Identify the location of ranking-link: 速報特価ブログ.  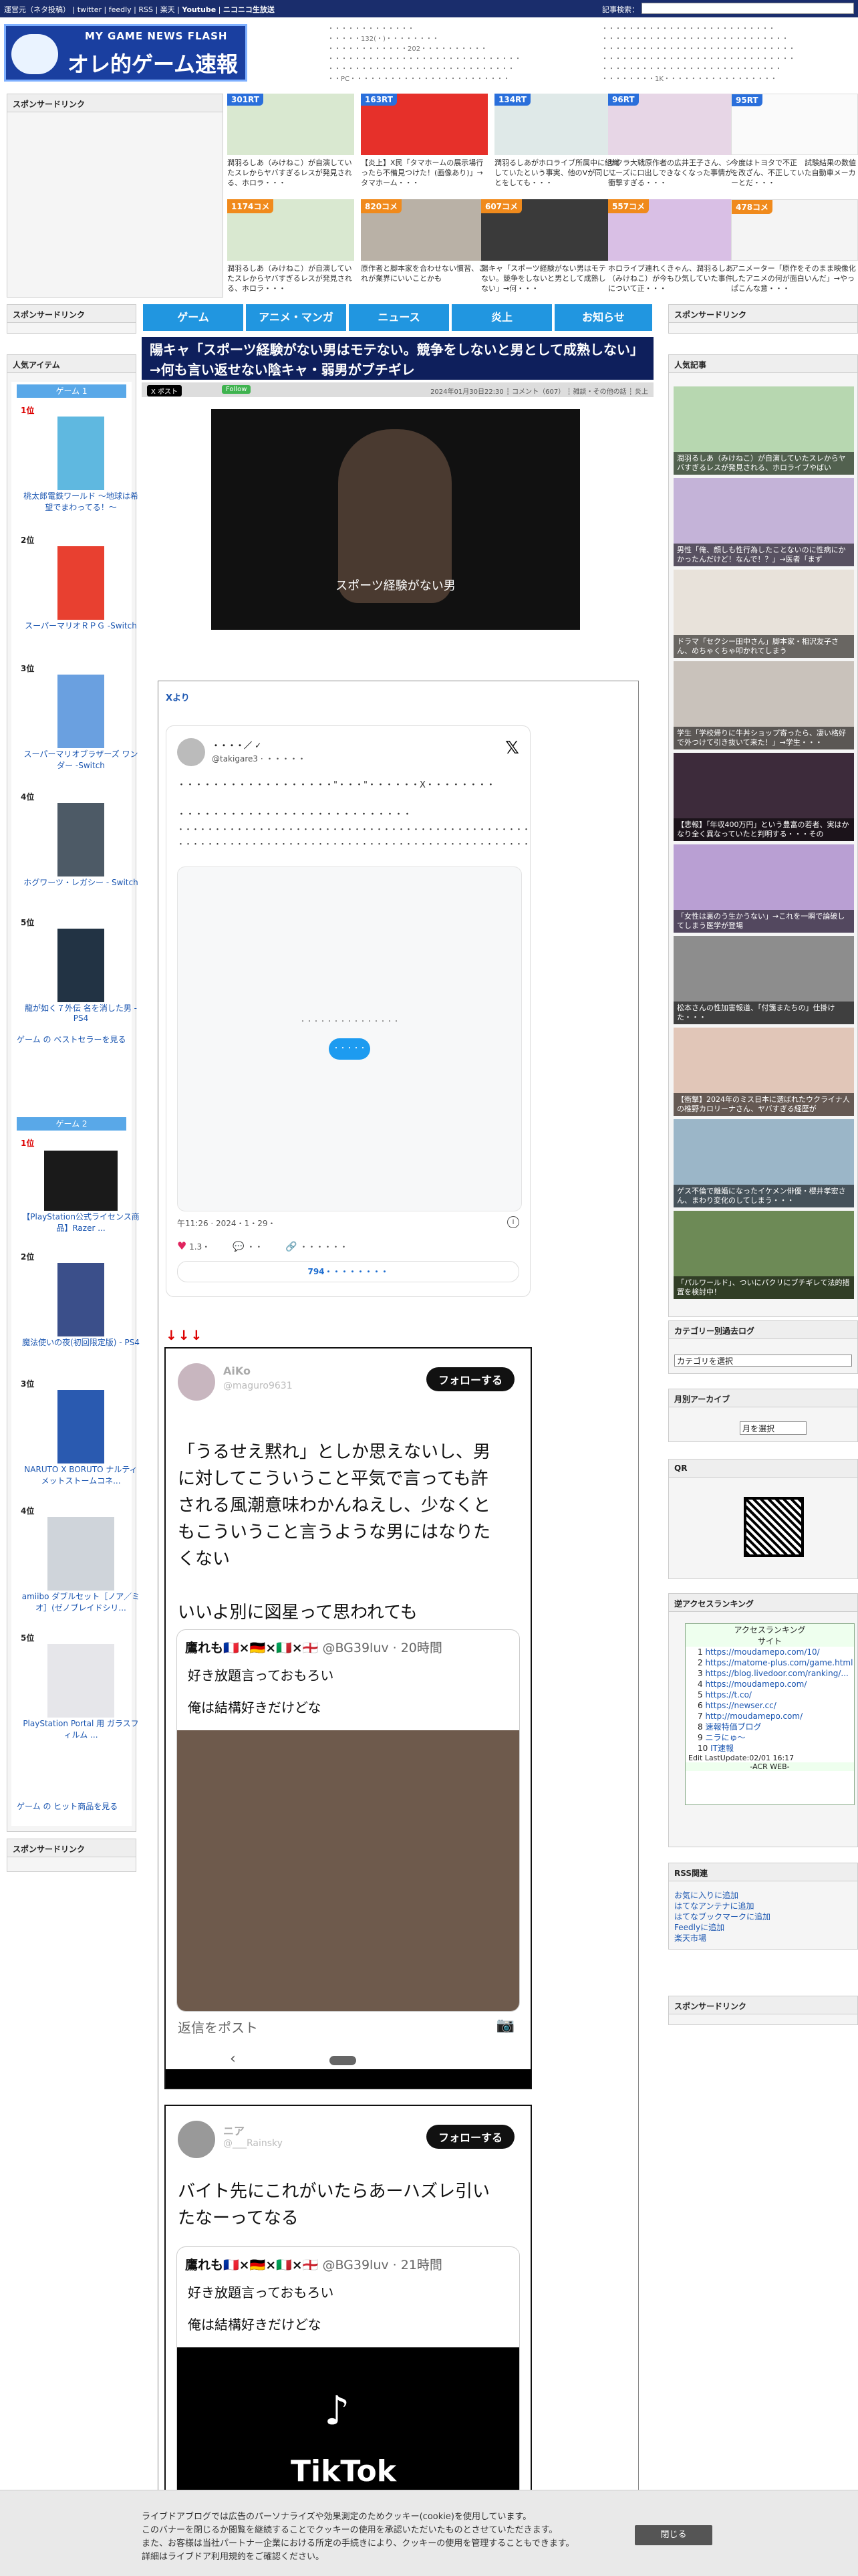
(733, 1727).